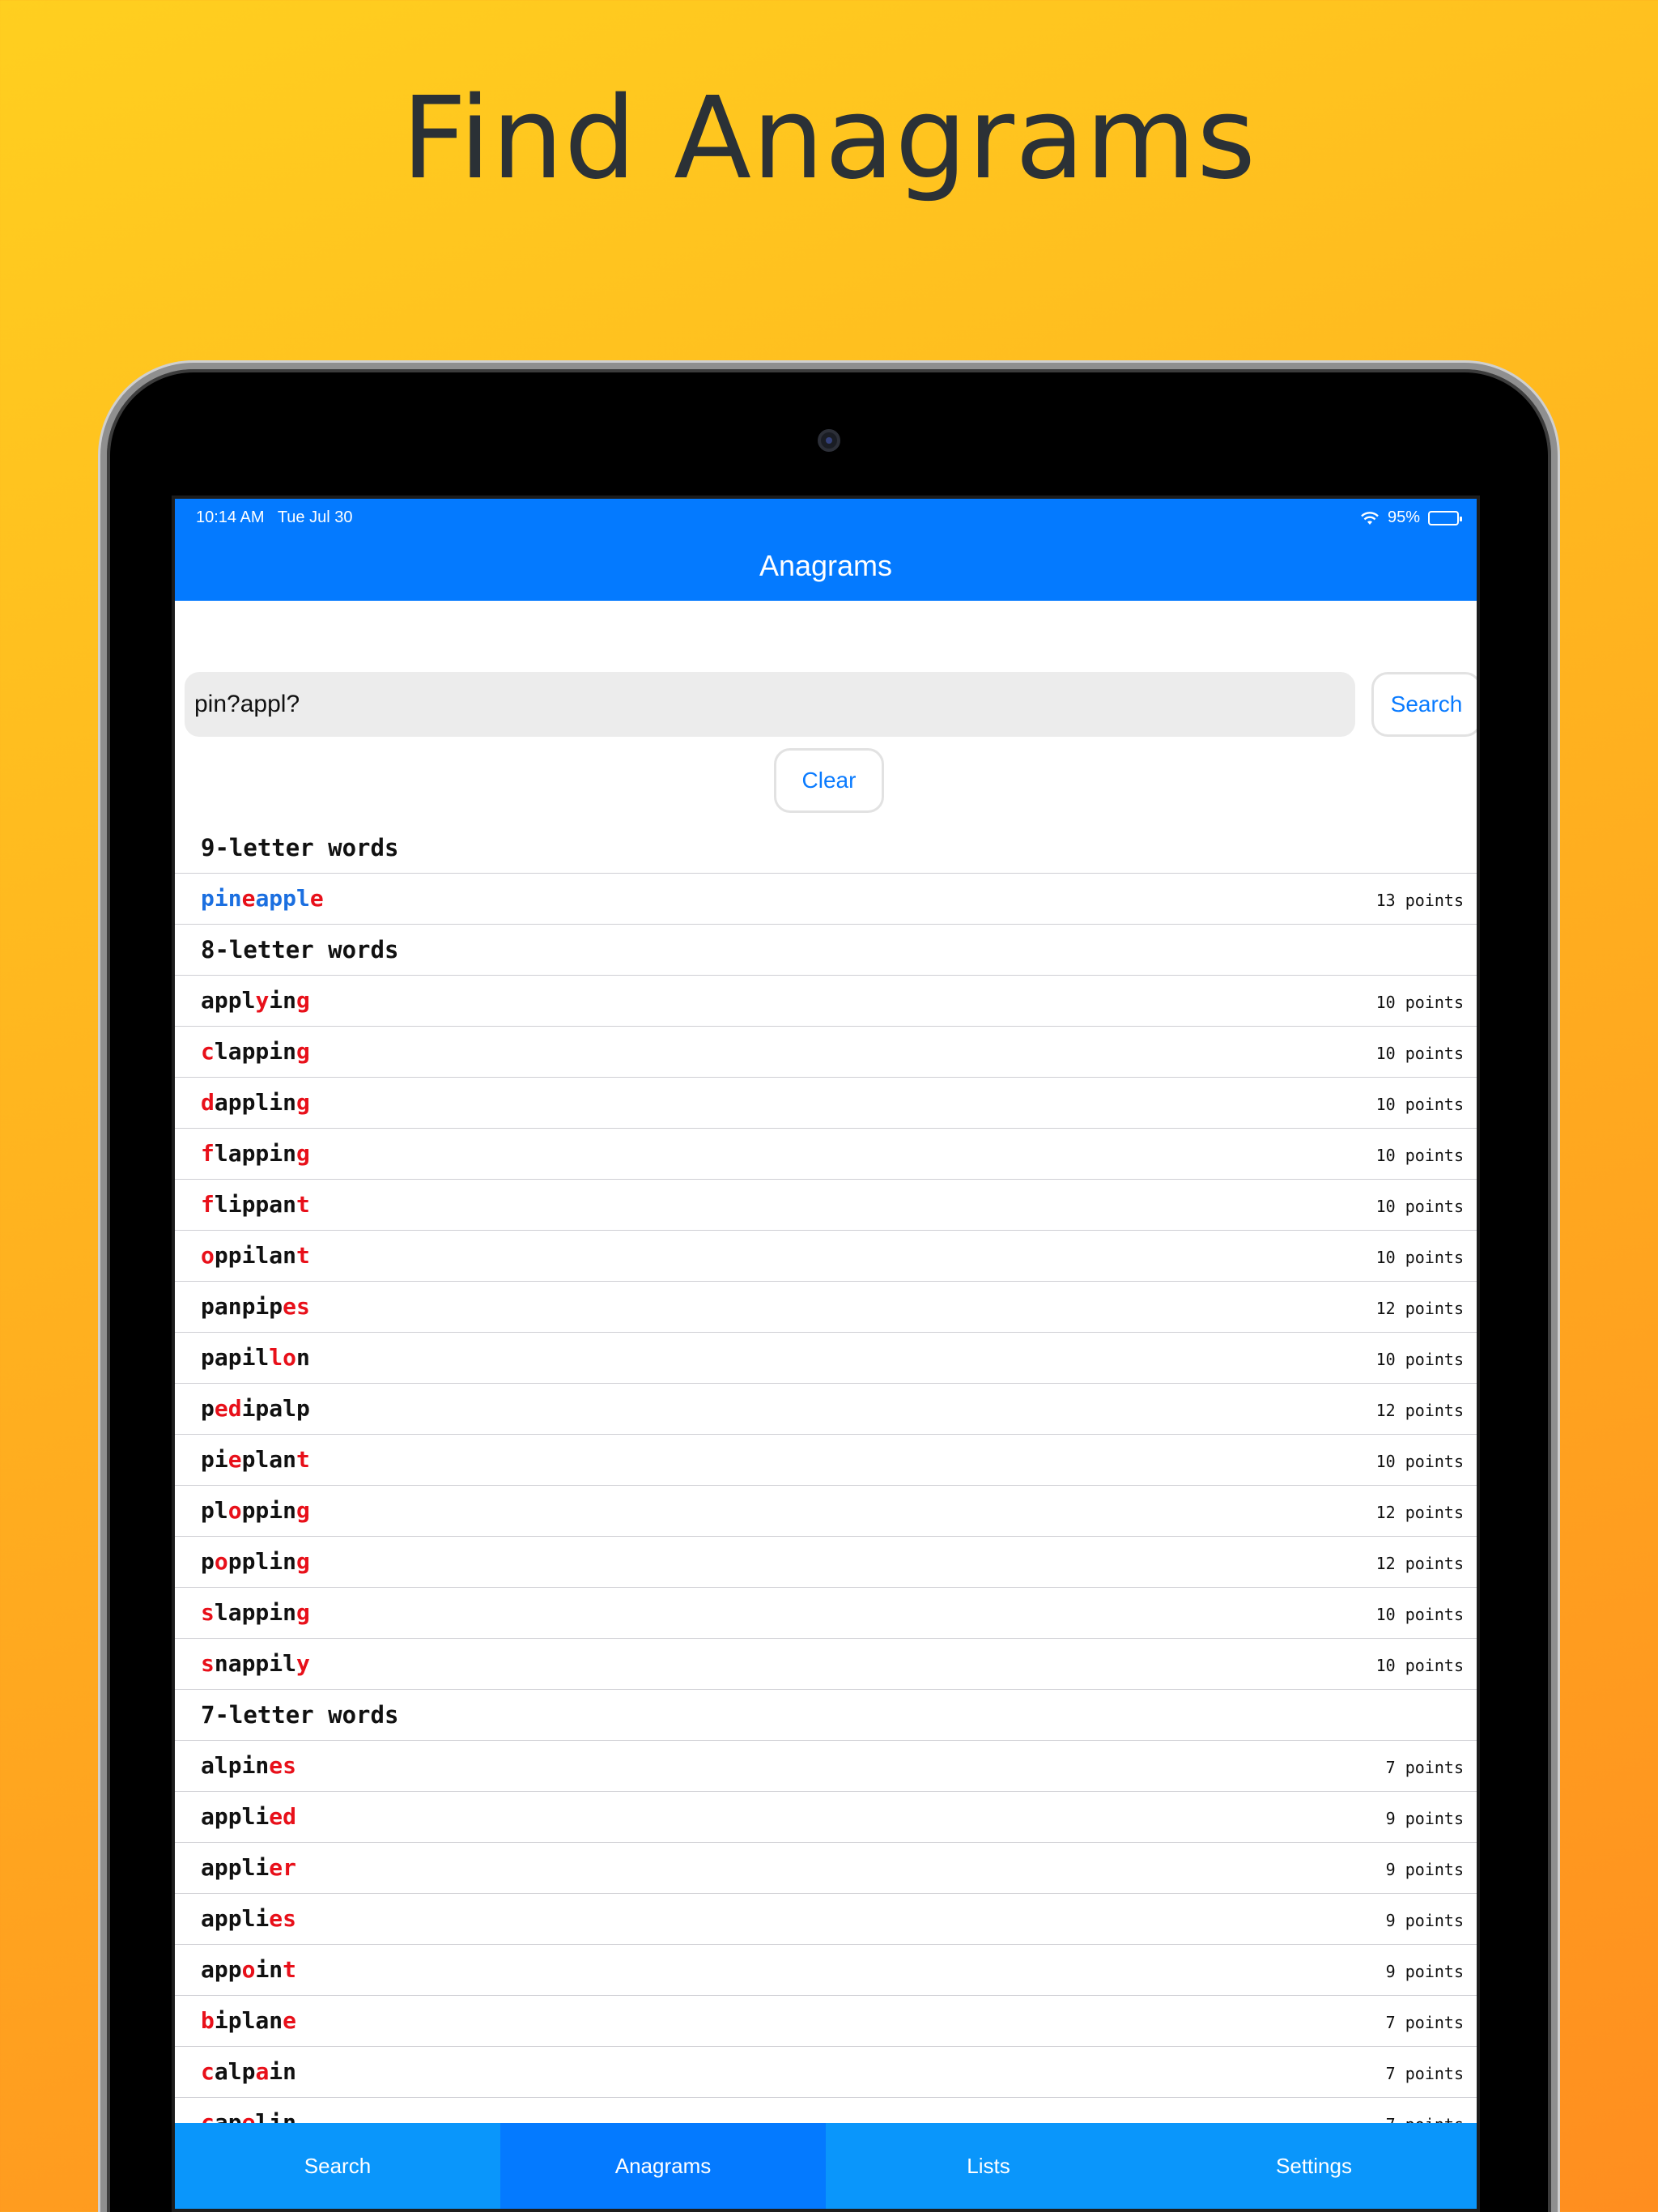 This screenshot has width=1658, height=2212. Describe the element at coordinates (315, 517) in the screenshot. I see `status-date: Tue Jul 30` at that location.